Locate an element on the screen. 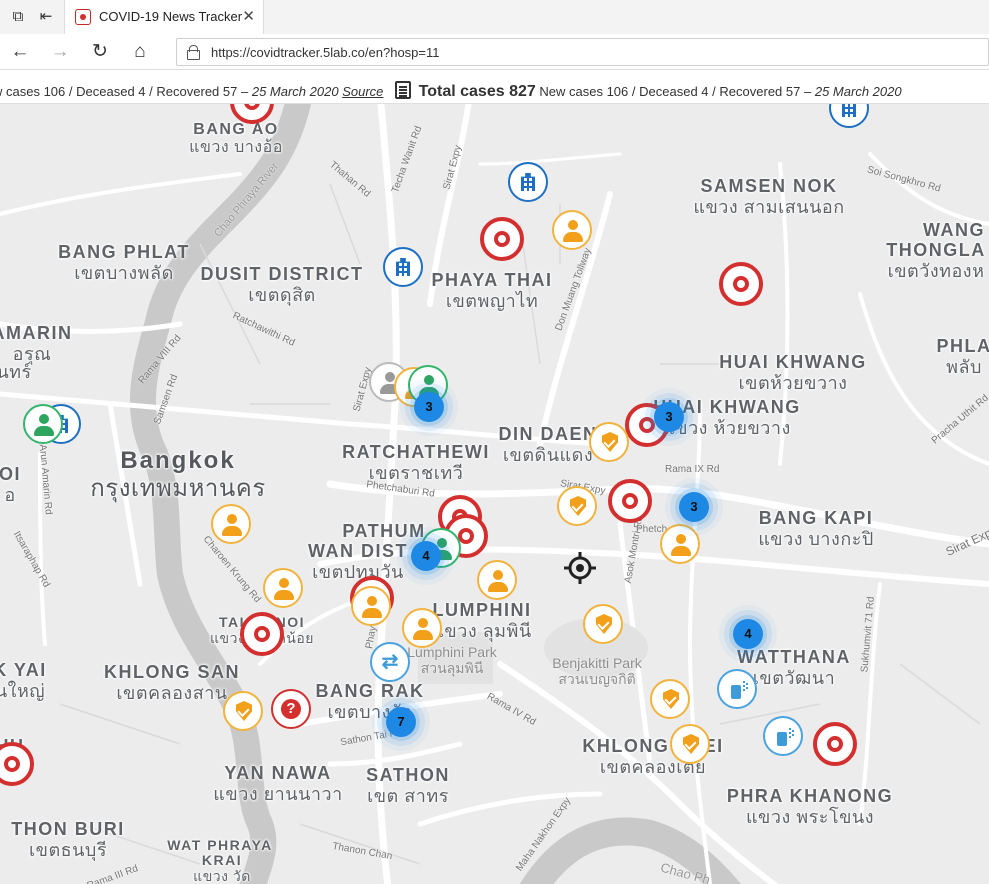 The width and height of the screenshot is (989, 884). ticker-deceased-2: Deceased 4 is located at coordinates (674, 91).